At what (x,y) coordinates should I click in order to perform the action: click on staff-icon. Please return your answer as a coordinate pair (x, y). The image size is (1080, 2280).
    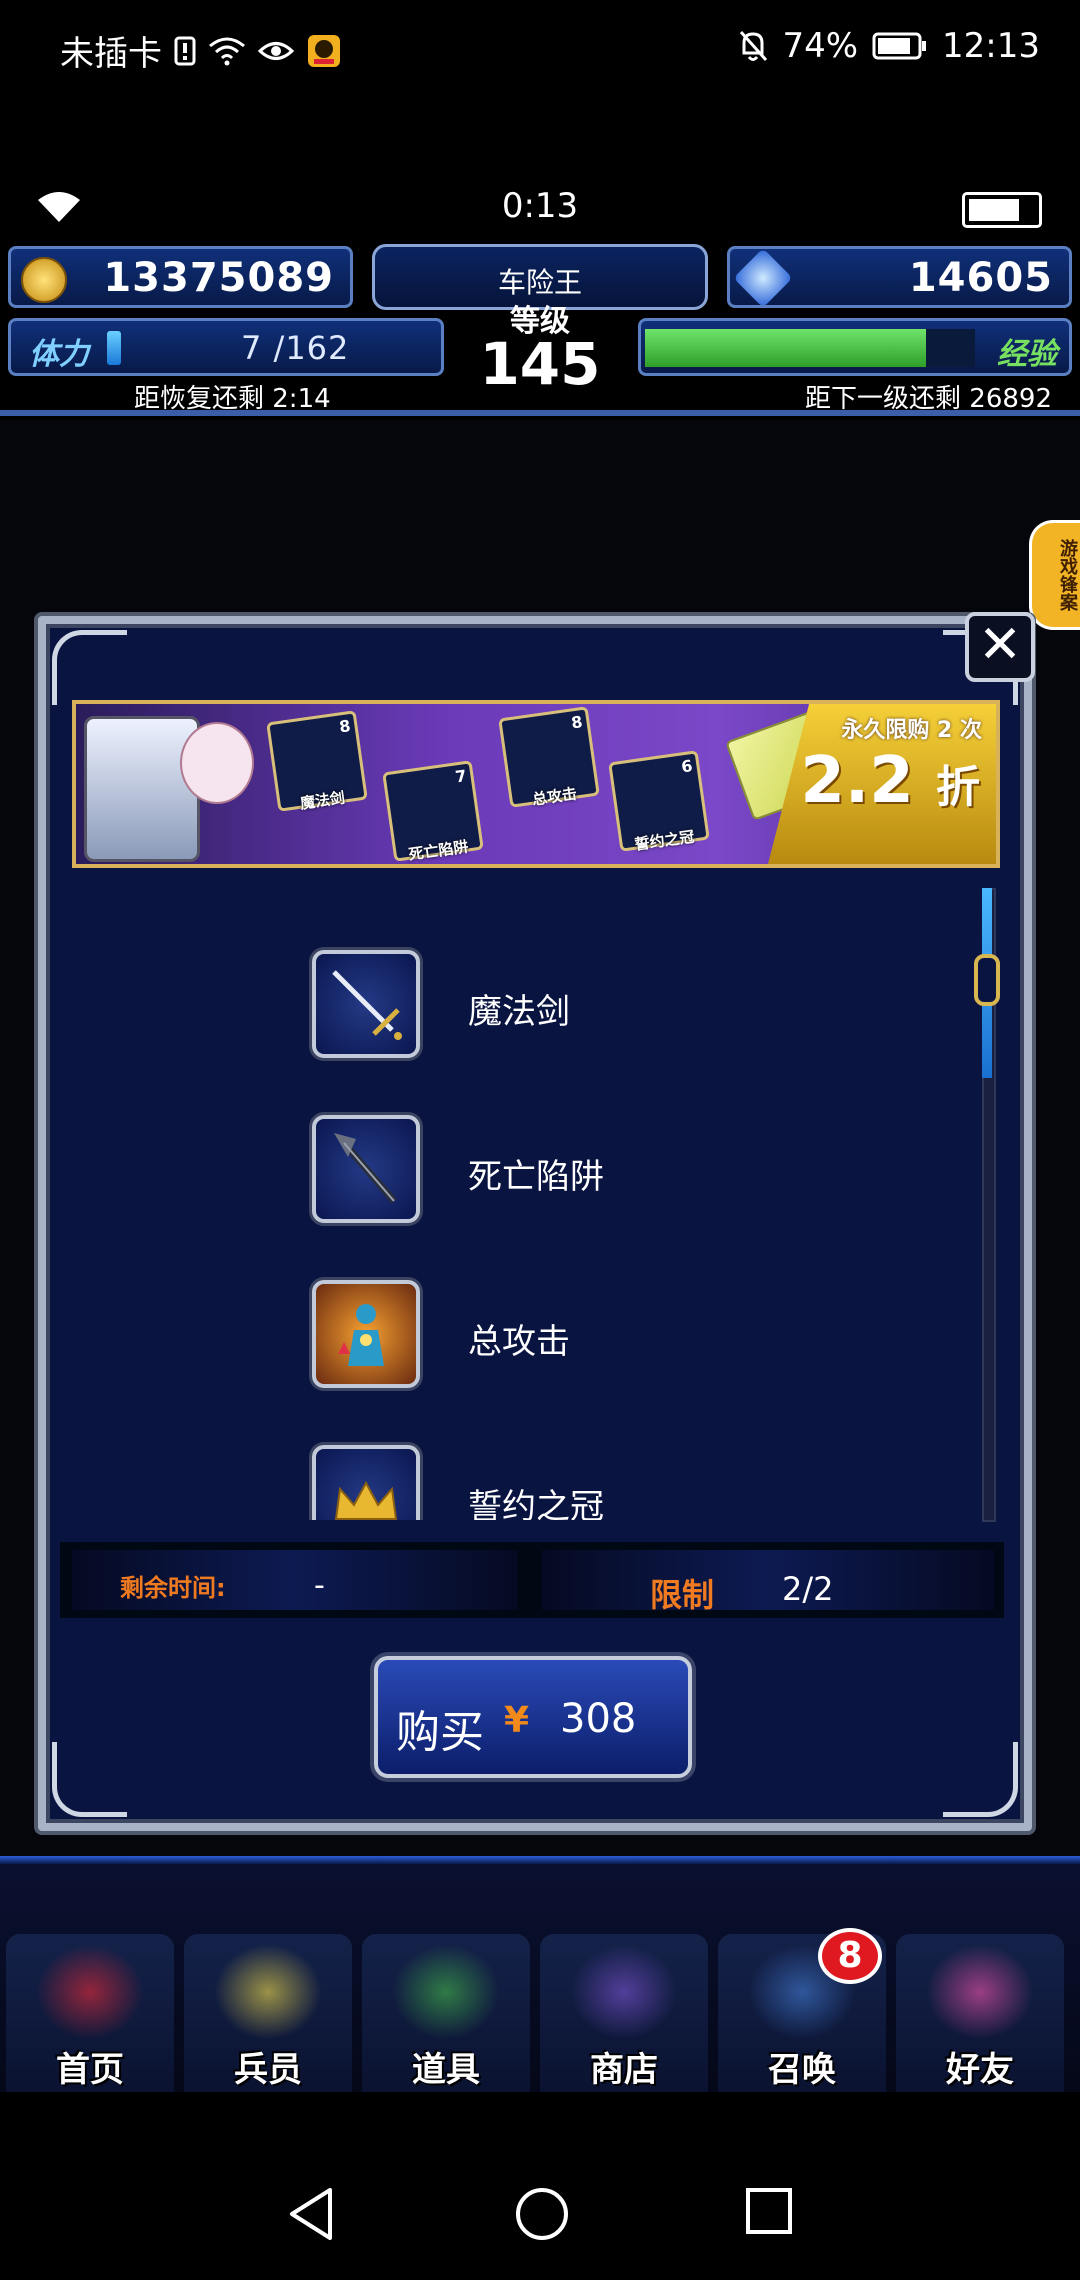
    Looking at the image, I should click on (366, 1169).